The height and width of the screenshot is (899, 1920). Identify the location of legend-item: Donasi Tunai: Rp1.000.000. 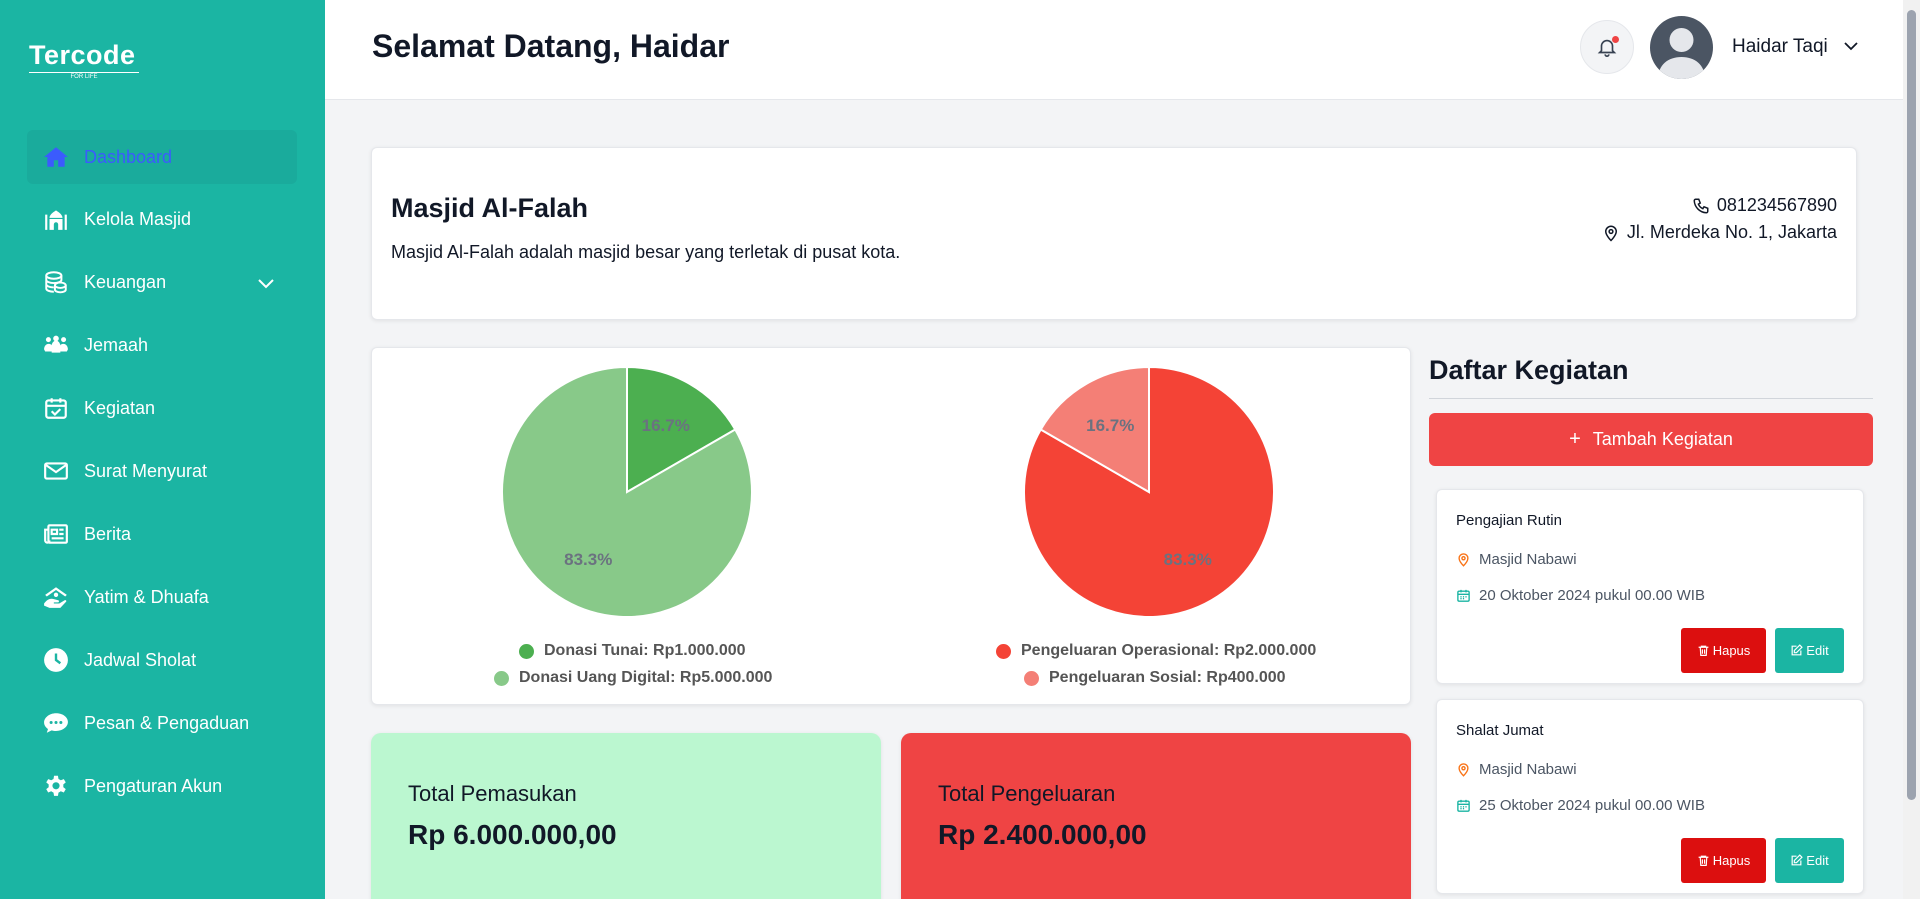
(632, 651).